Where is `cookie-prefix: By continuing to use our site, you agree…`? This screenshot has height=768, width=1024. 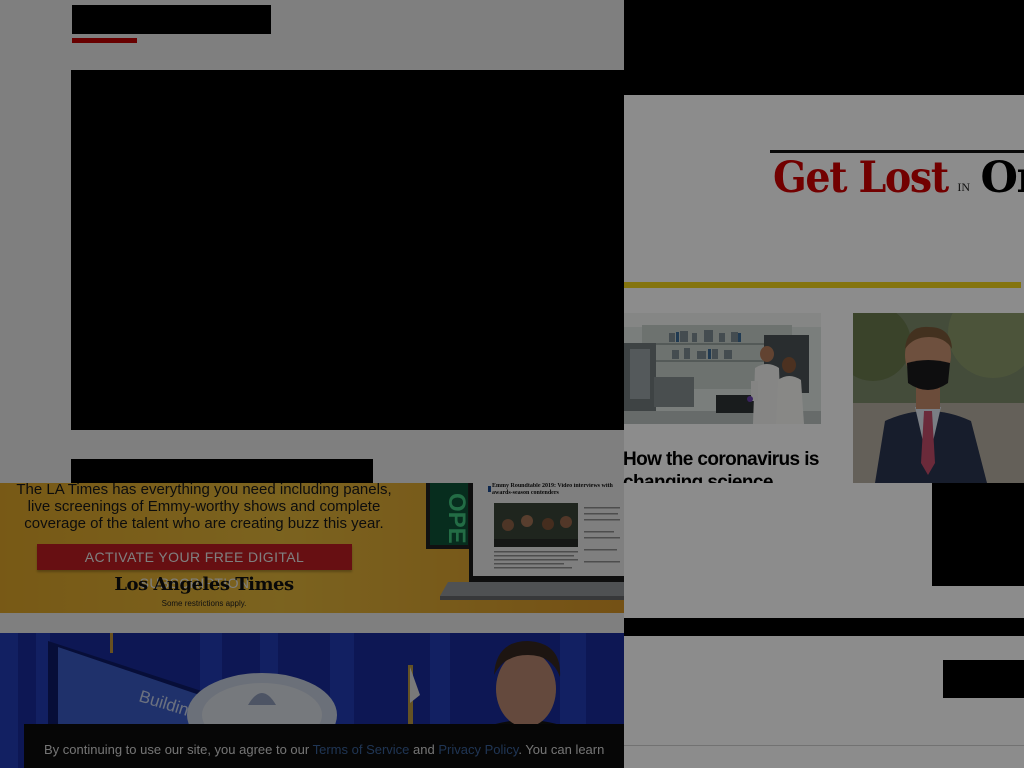
cookie-prefix: By continuing to use our site, you agree… is located at coordinates (177, 749).